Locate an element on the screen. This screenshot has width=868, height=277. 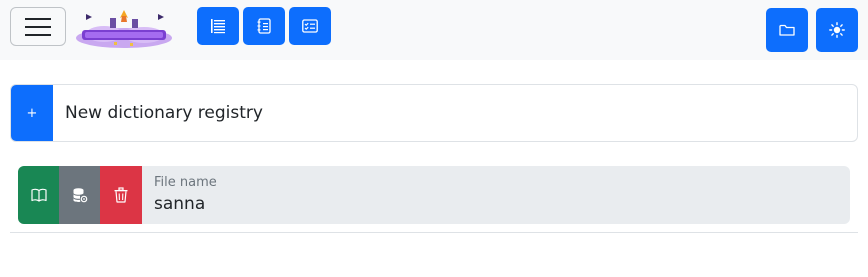
open-folder-button is located at coordinates (787, 30).